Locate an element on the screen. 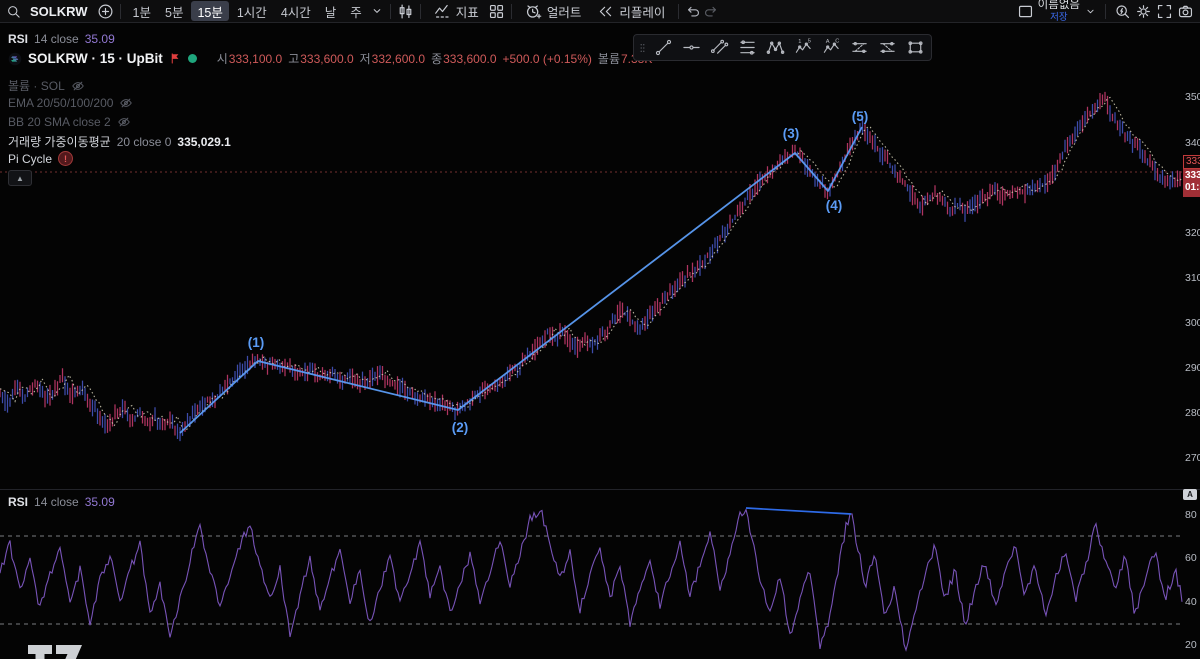 This screenshot has height=659, width=1200. ohlc-close-key: 종 is located at coordinates (437, 59).